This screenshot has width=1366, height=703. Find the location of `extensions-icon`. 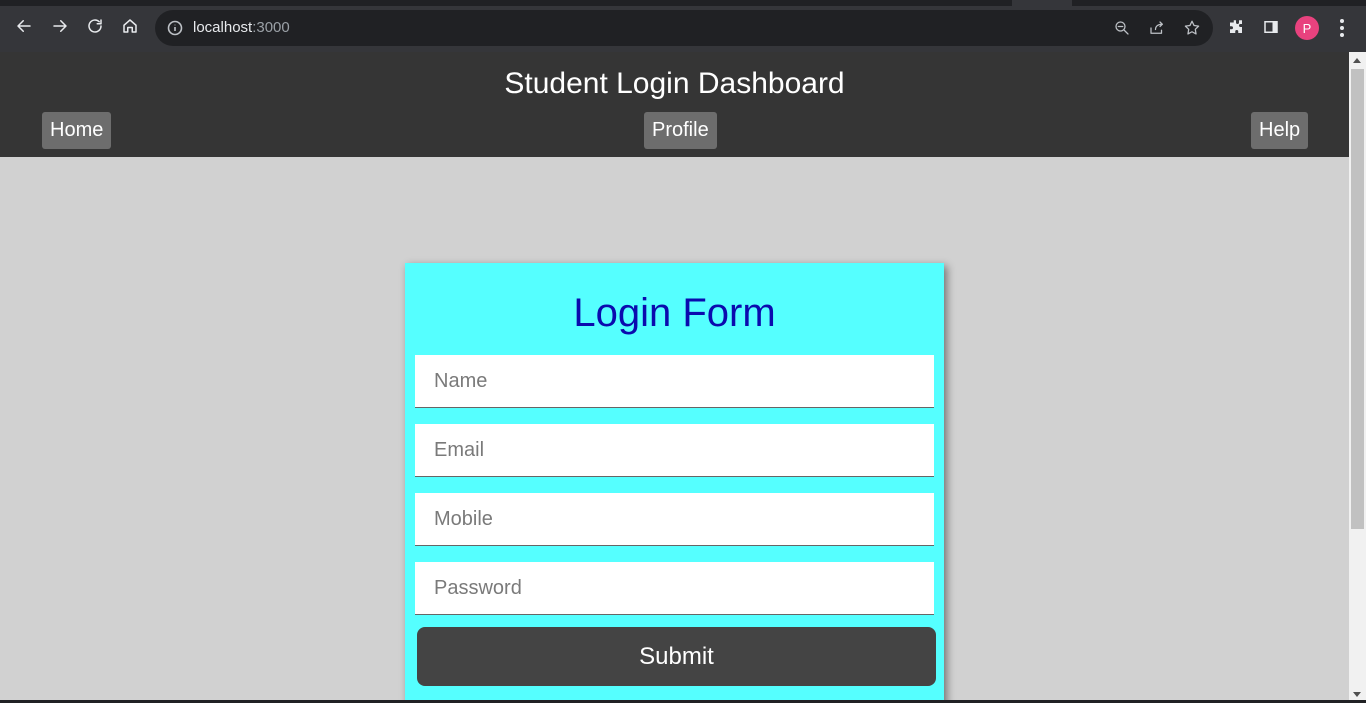

extensions-icon is located at coordinates (1236, 27).